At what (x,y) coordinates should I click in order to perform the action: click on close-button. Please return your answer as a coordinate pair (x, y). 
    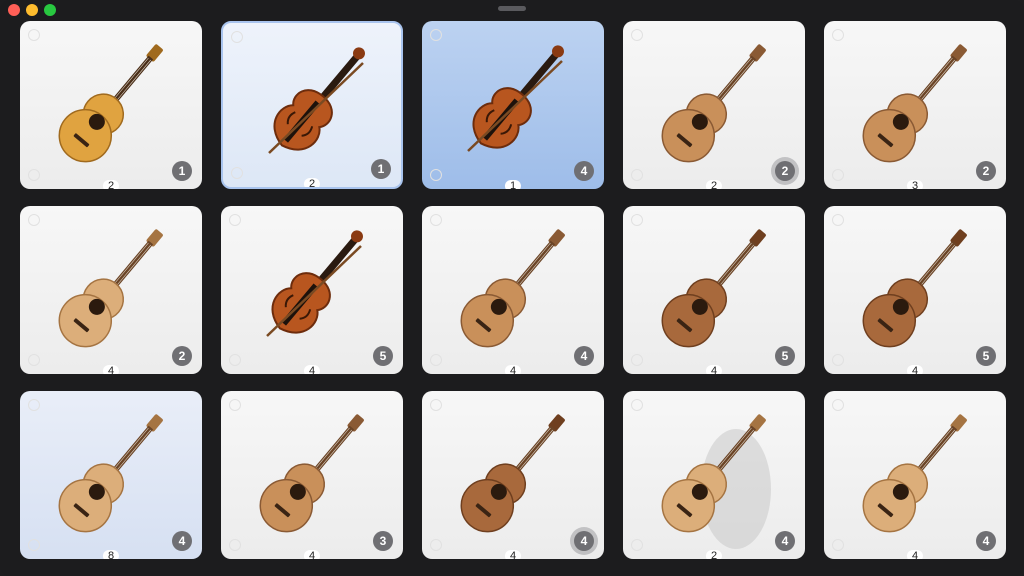
    Looking at the image, I should click on (14, 10).